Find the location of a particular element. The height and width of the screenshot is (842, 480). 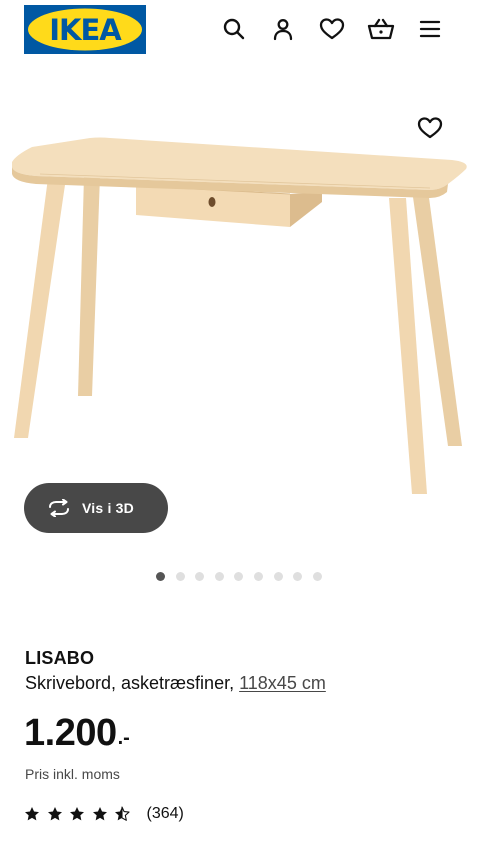

image-pagination is located at coordinates (244, 577).